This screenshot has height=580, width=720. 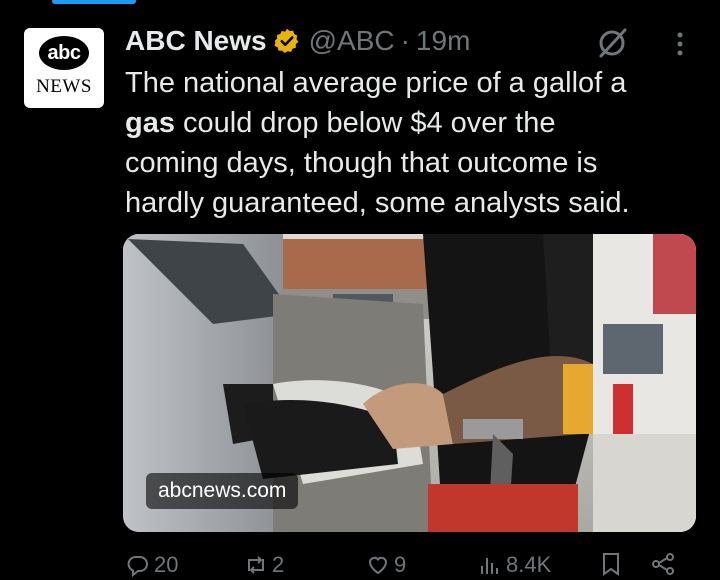 What do you see at coordinates (222, 491) in the screenshot?
I see `media-link-badge: abcnews.com` at bounding box center [222, 491].